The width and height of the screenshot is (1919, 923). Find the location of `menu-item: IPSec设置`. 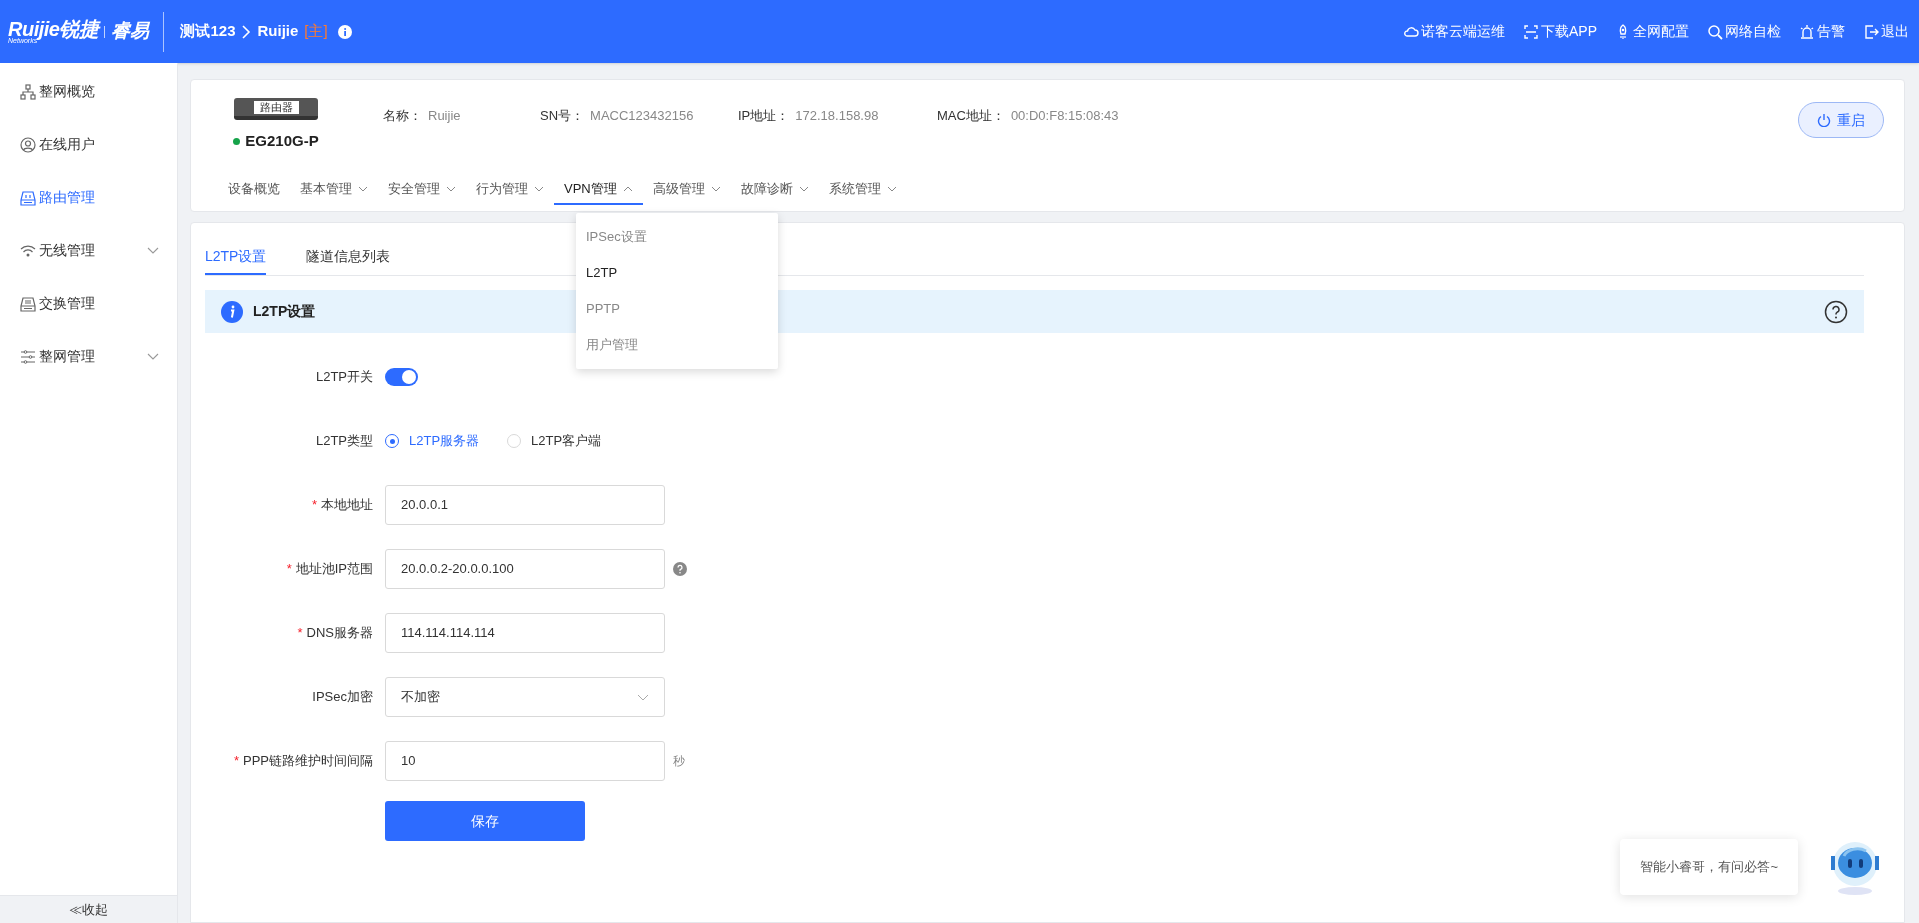

menu-item: IPSec设置 is located at coordinates (677, 237).